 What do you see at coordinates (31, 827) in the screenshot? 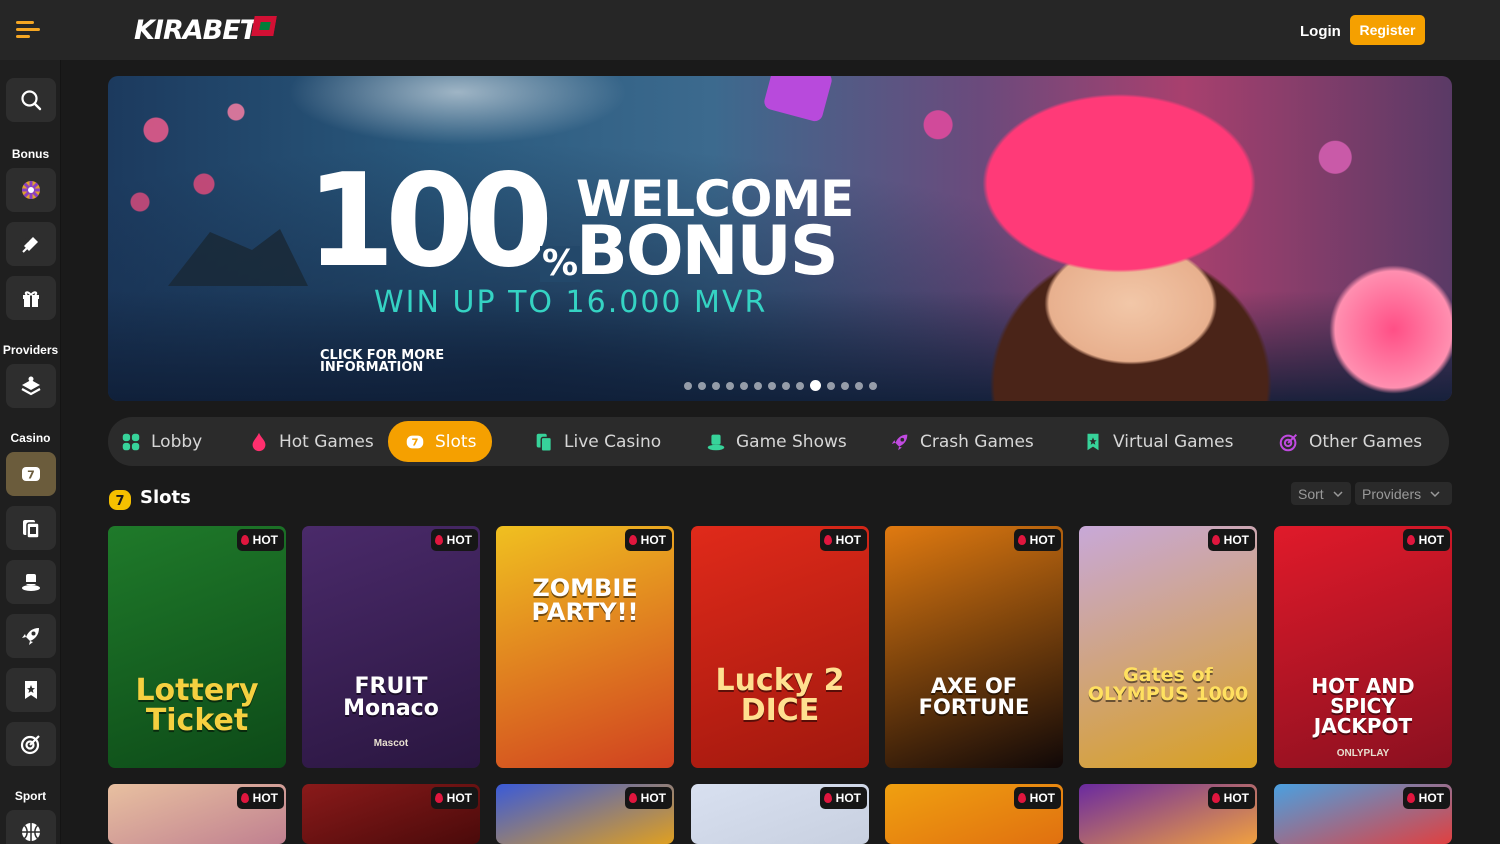
I see `sidebar-item-sport` at bounding box center [31, 827].